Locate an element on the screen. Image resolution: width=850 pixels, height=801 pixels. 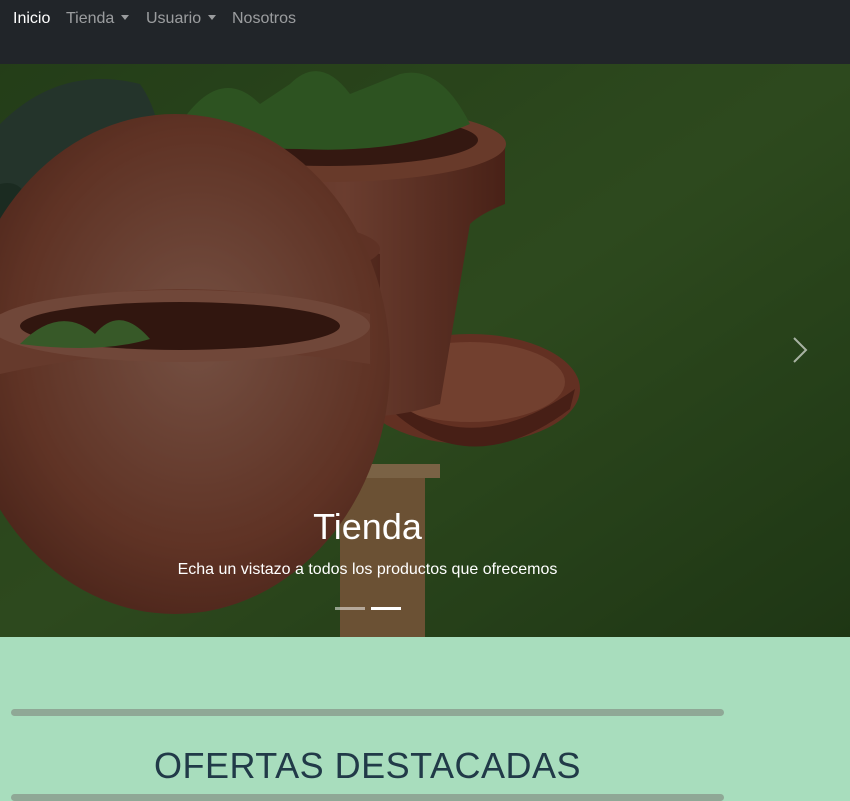
chevron-right-icon is located at coordinates (800, 350).